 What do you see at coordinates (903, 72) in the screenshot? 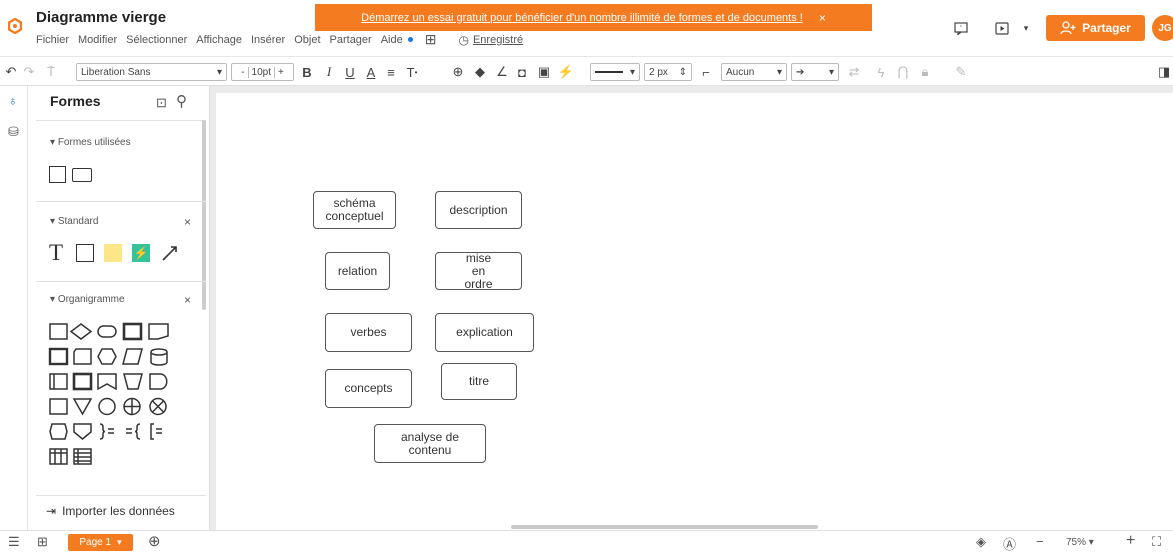
I see `magnet-icon: ⋂` at bounding box center [903, 72].